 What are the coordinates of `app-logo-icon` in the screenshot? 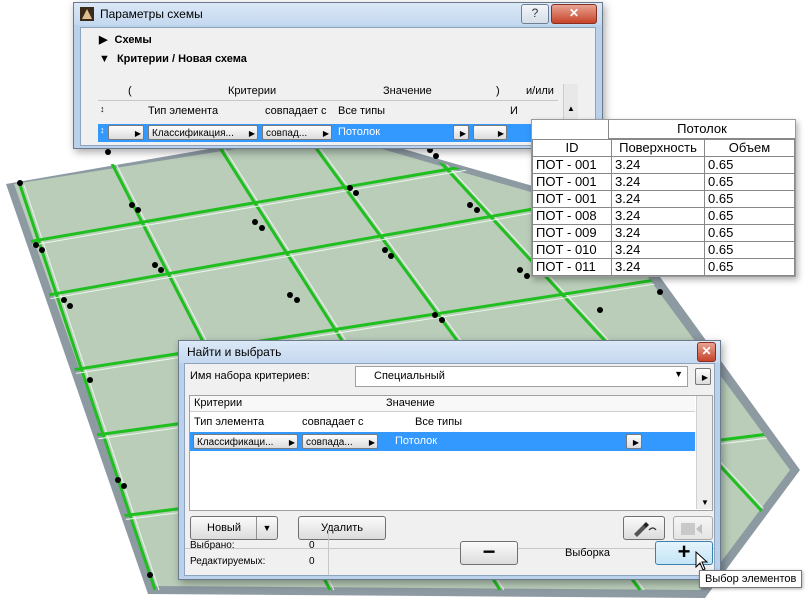 It's located at (87, 14).